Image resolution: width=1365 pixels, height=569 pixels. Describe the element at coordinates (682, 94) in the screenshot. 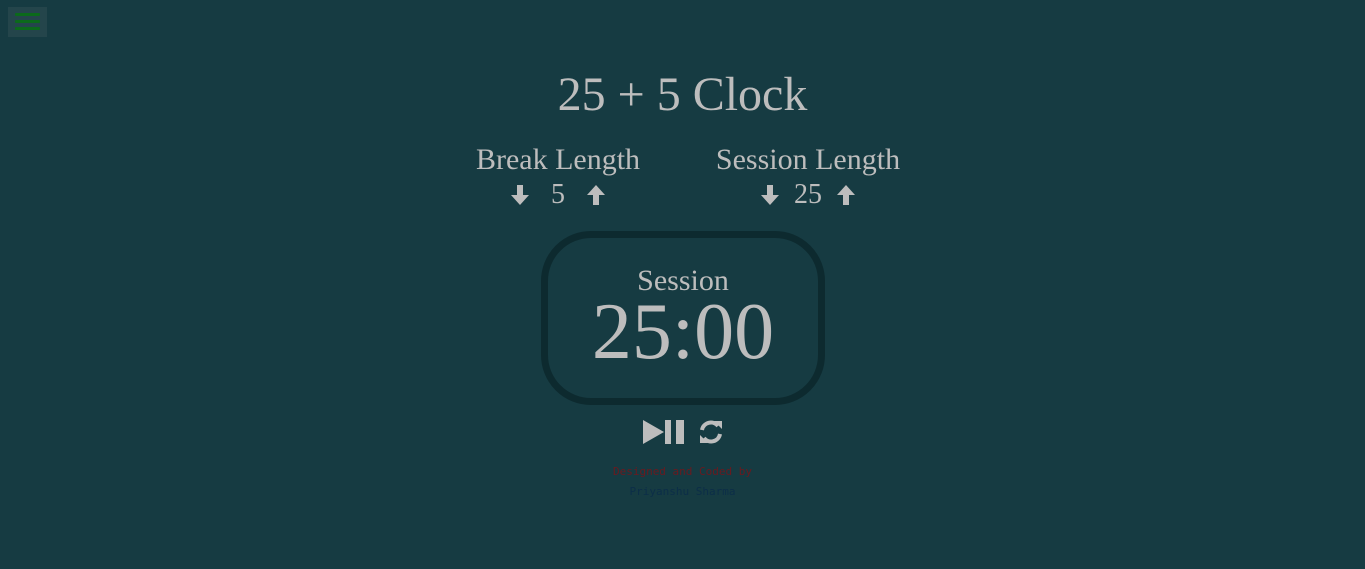

I see `app-title: 25 + 5 Clock` at that location.